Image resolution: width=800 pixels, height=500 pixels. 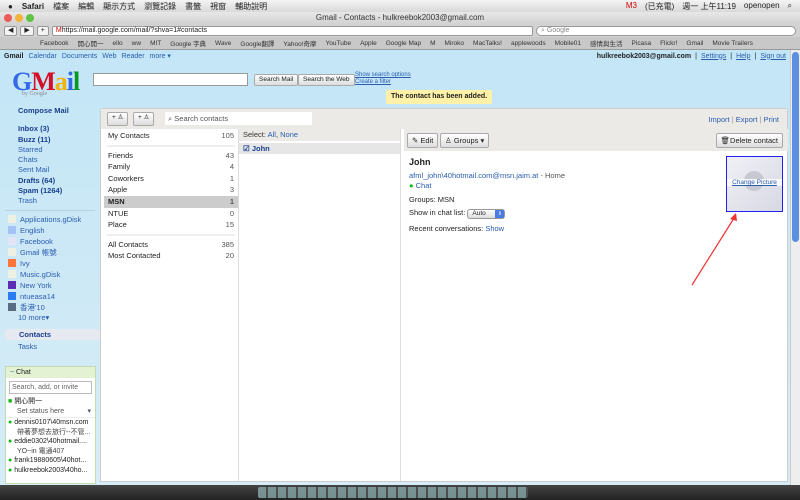 I want to click on signout-link: Sign out, so click(x=773, y=56).